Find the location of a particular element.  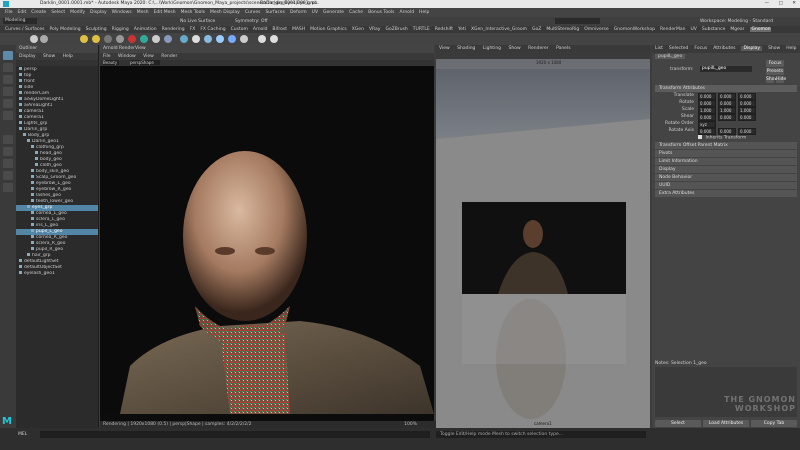

ae-section: Display is located at coordinates (726, 169).